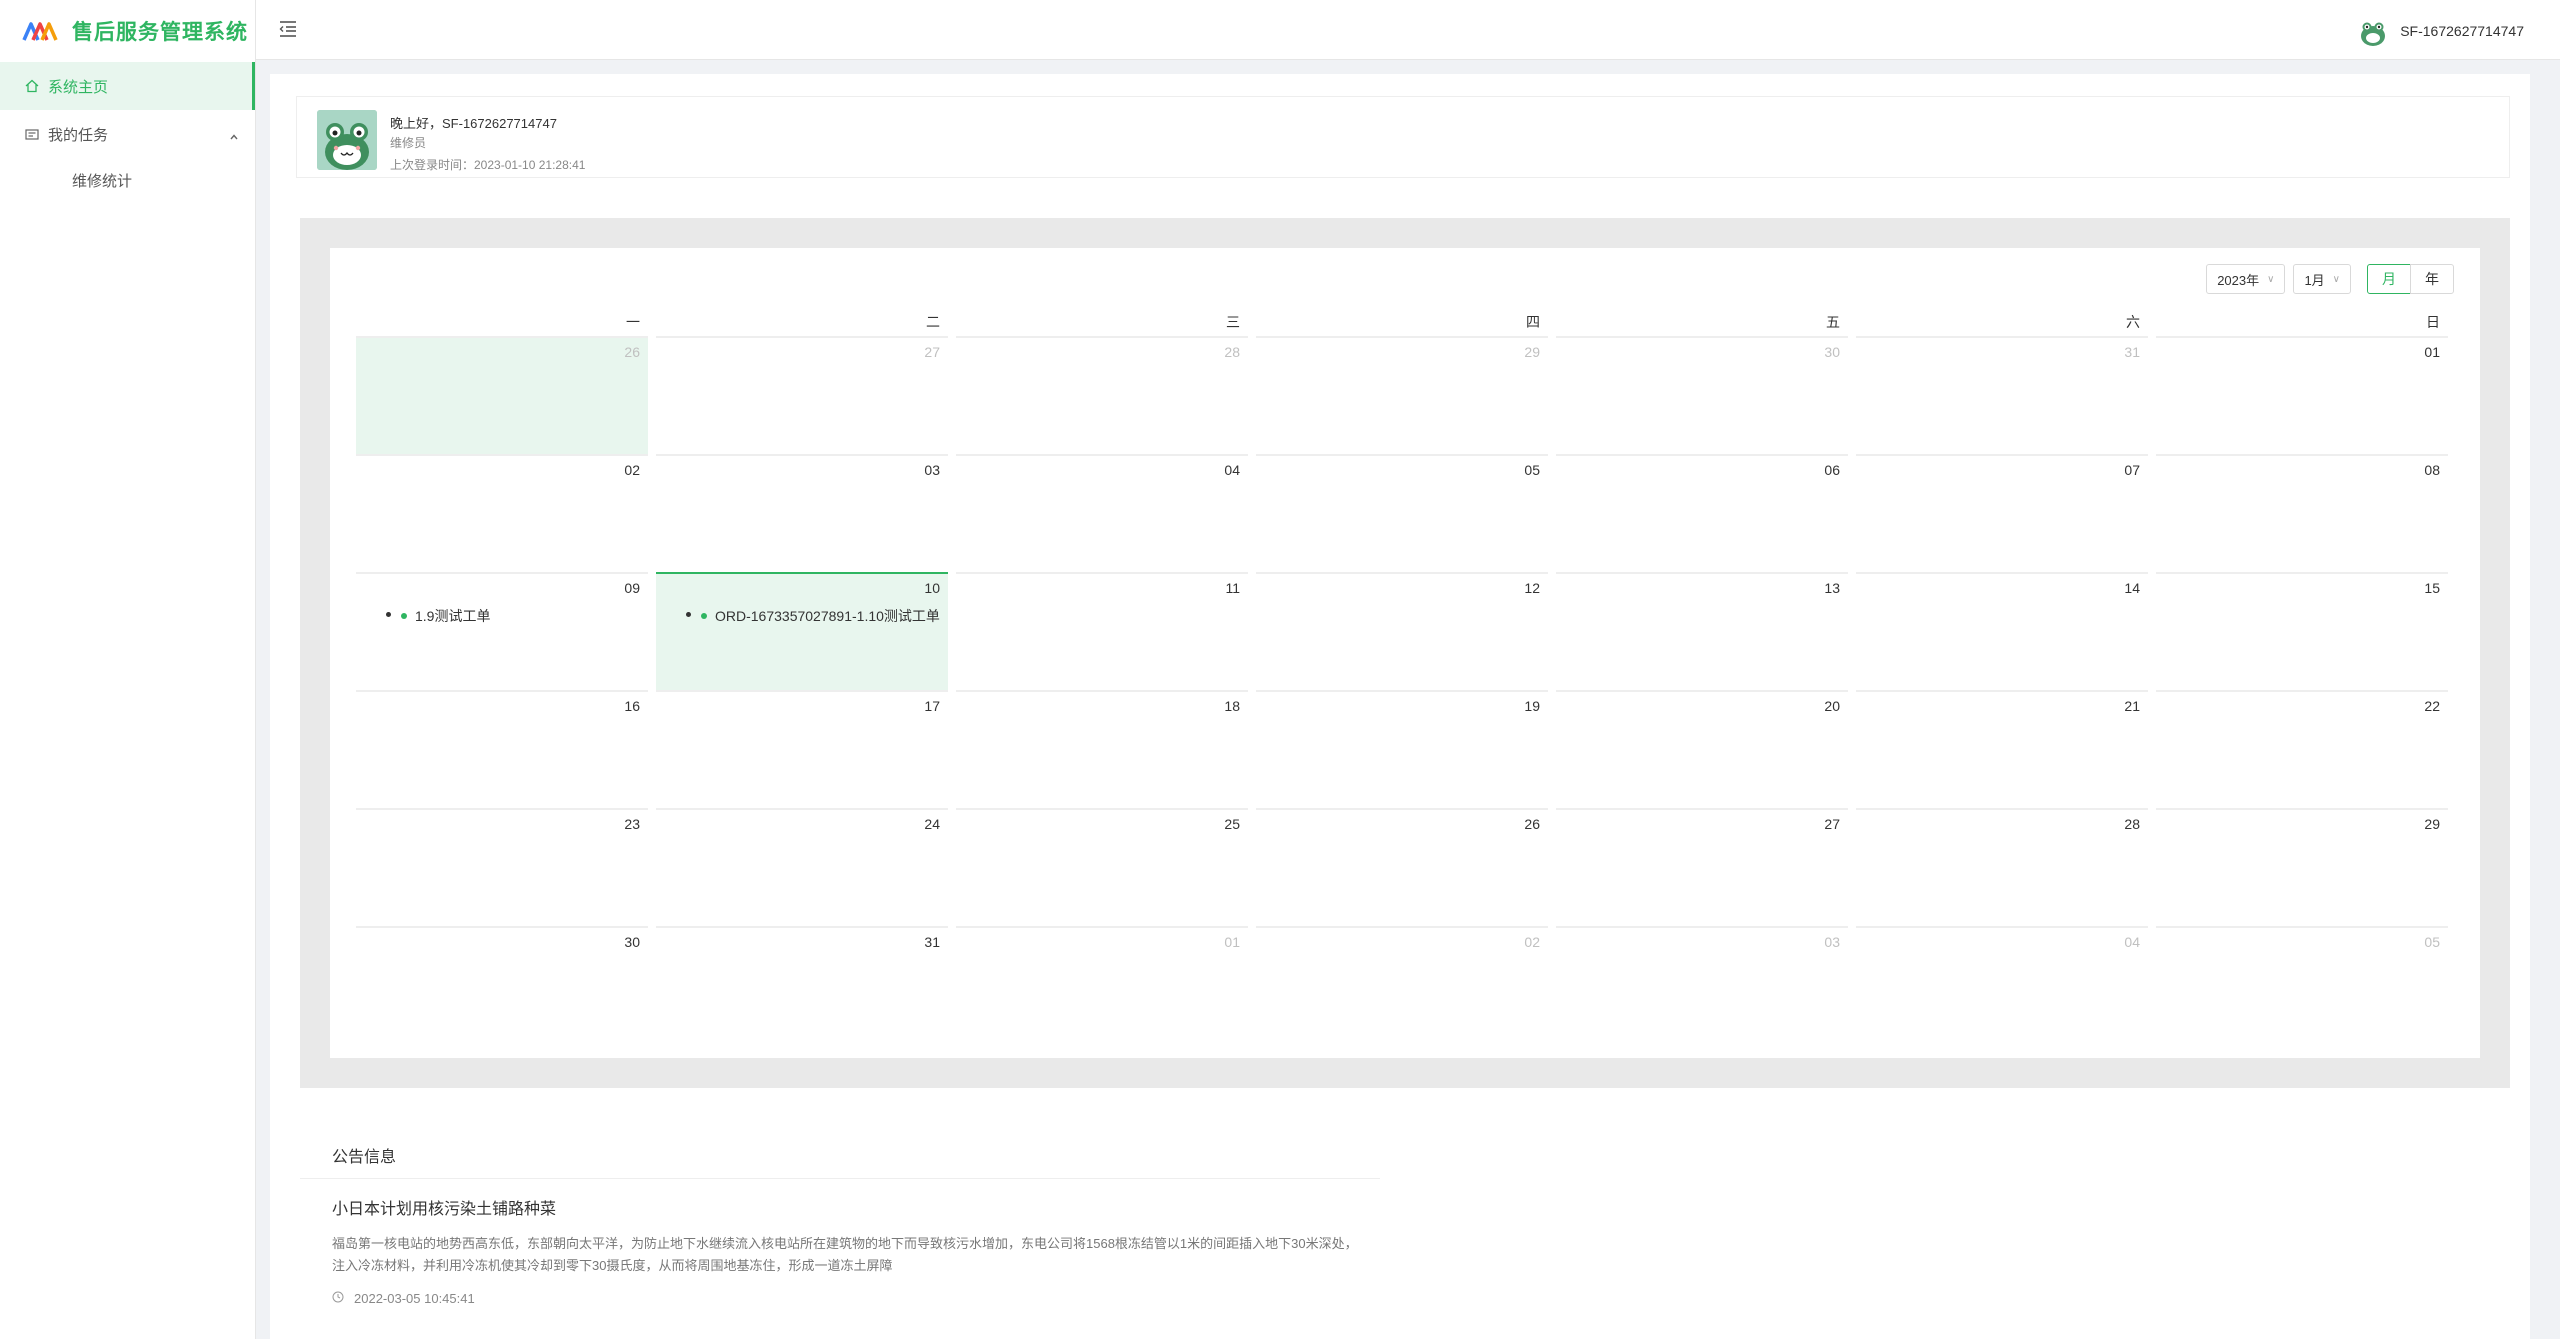 The width and height of the screenshot is (2560, 1339). I want to click on calendar-day: 13, so click(1702, 631).